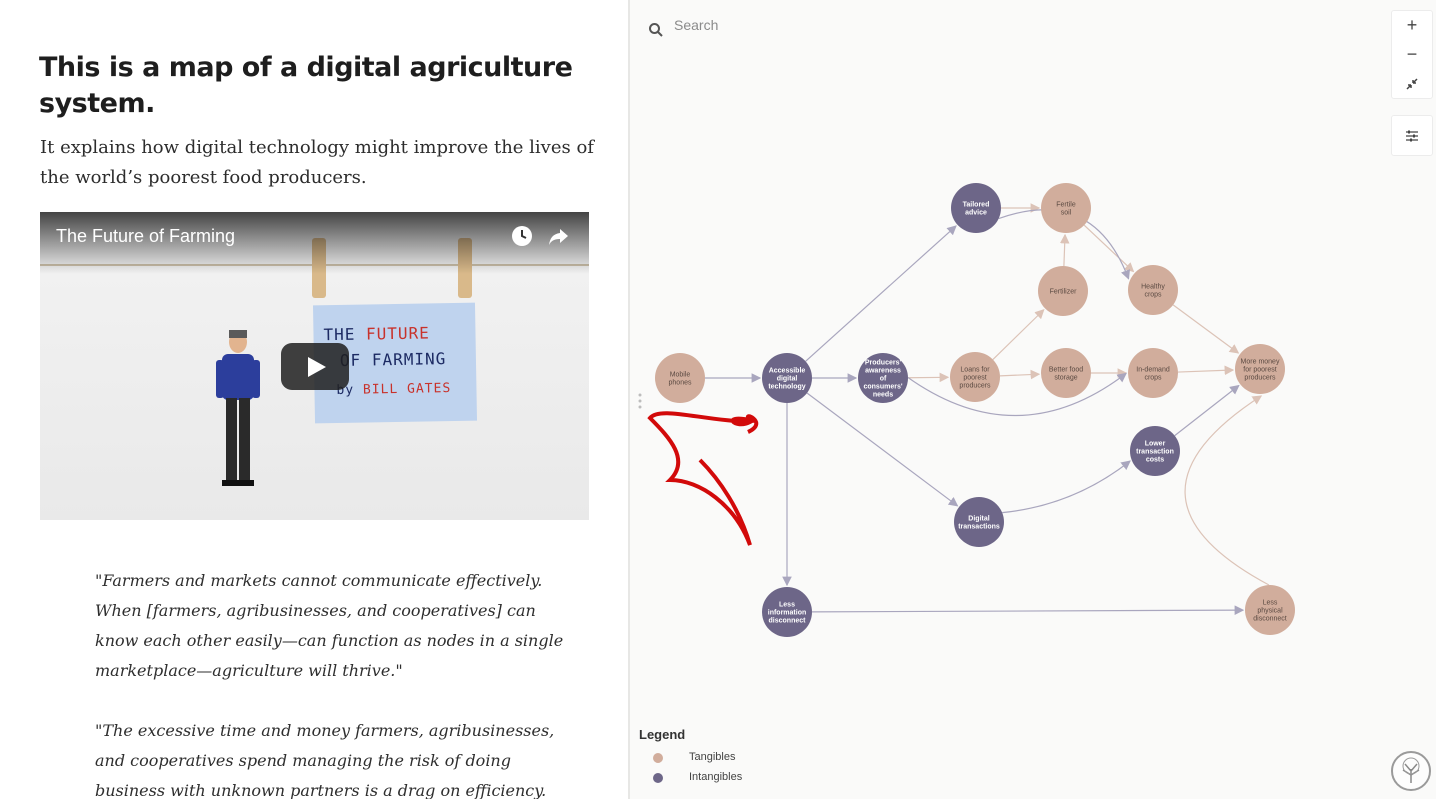 Image resolution: width=1436 pixels, height=799 pixels. Describe the element at coordinates (314, 243) in the screenshot. I see `video-title-bar: The Future of Farming` at that location.